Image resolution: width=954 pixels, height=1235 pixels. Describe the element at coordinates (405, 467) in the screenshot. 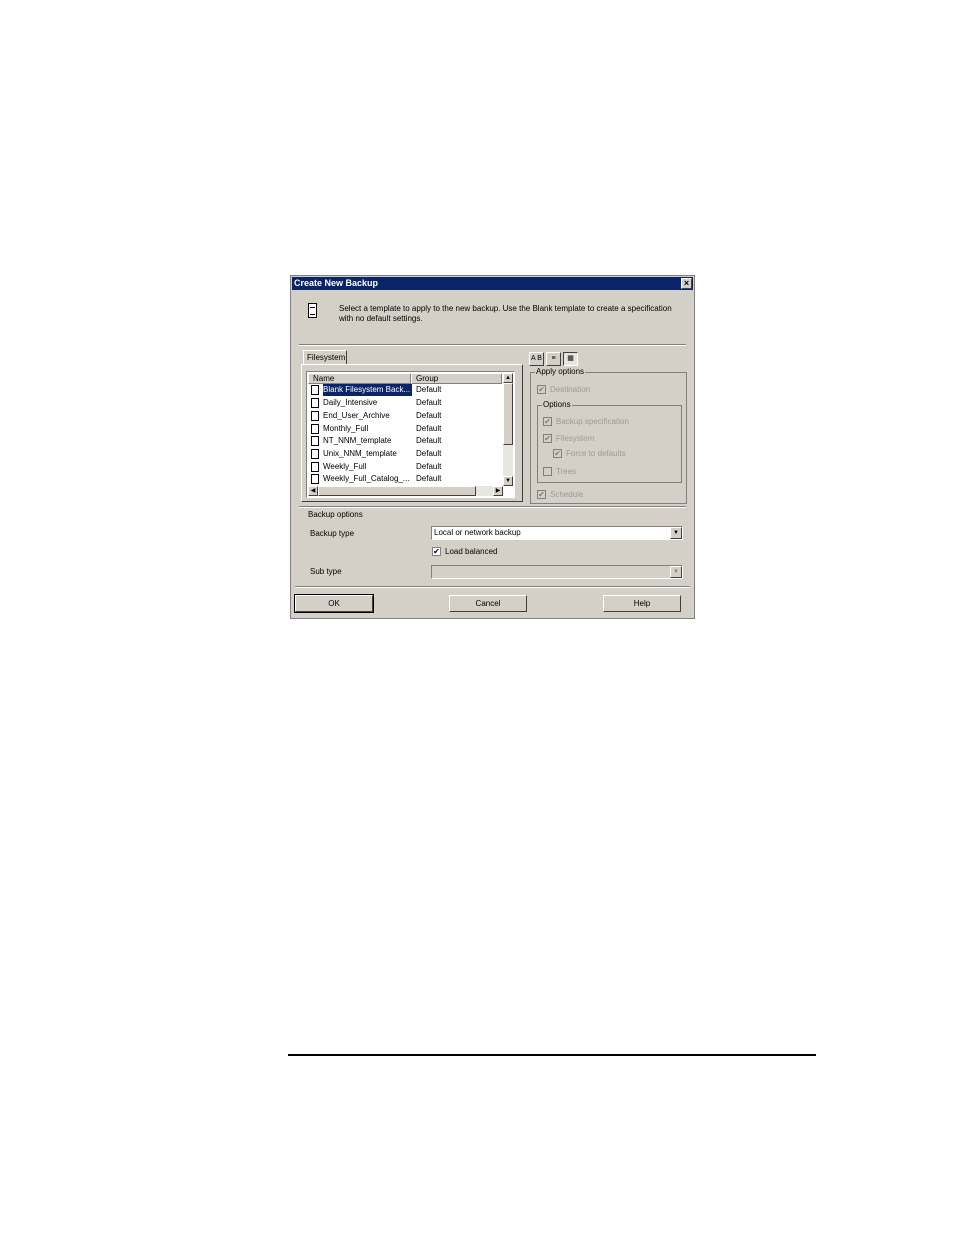

I see `list-item: Weekly_Full Default` at that location.